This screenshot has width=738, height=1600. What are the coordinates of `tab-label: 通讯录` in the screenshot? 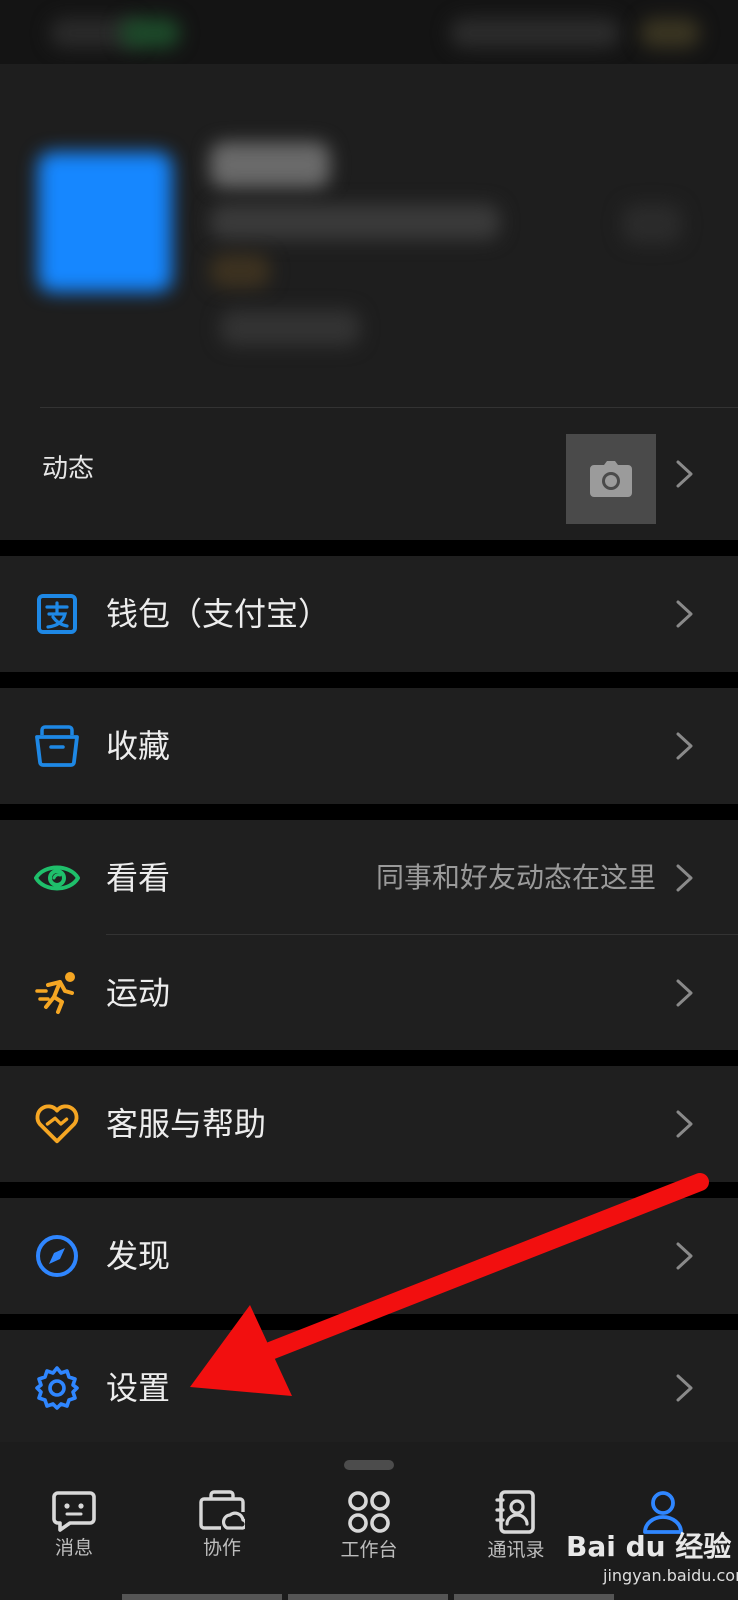 It's located at (516, 1550).